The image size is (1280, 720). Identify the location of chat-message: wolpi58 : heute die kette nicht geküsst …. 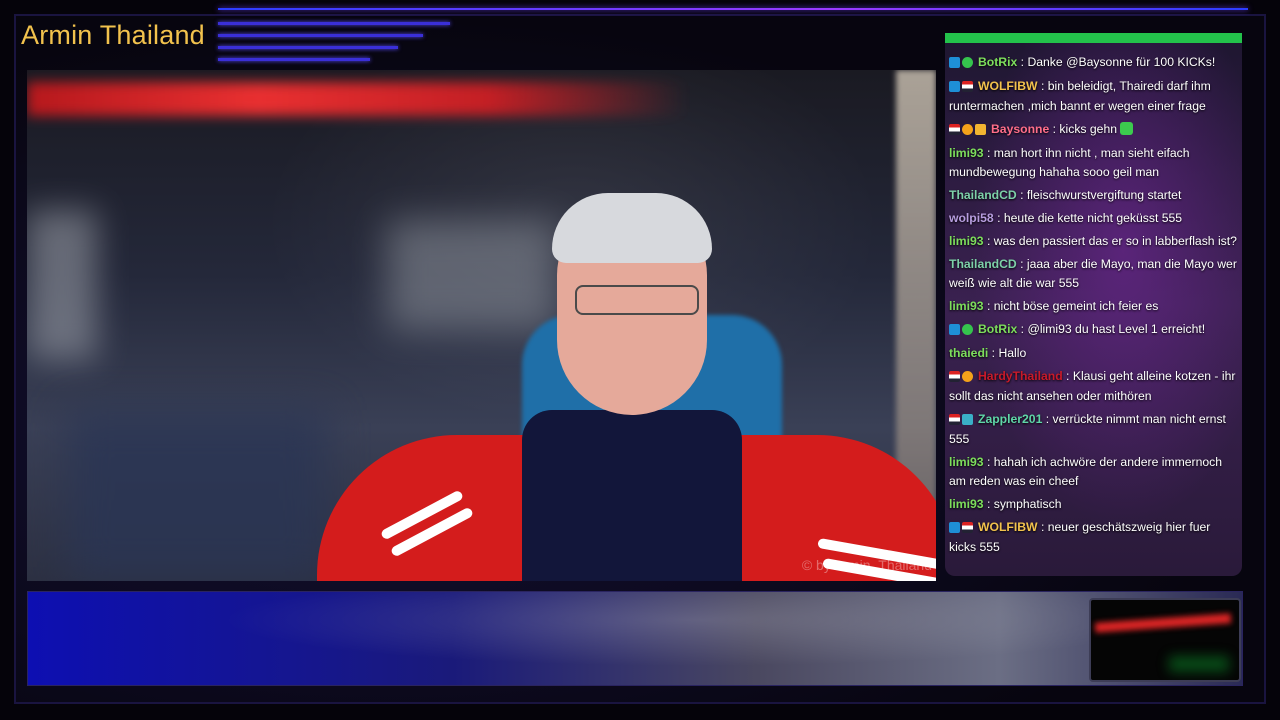
(1093, 218).